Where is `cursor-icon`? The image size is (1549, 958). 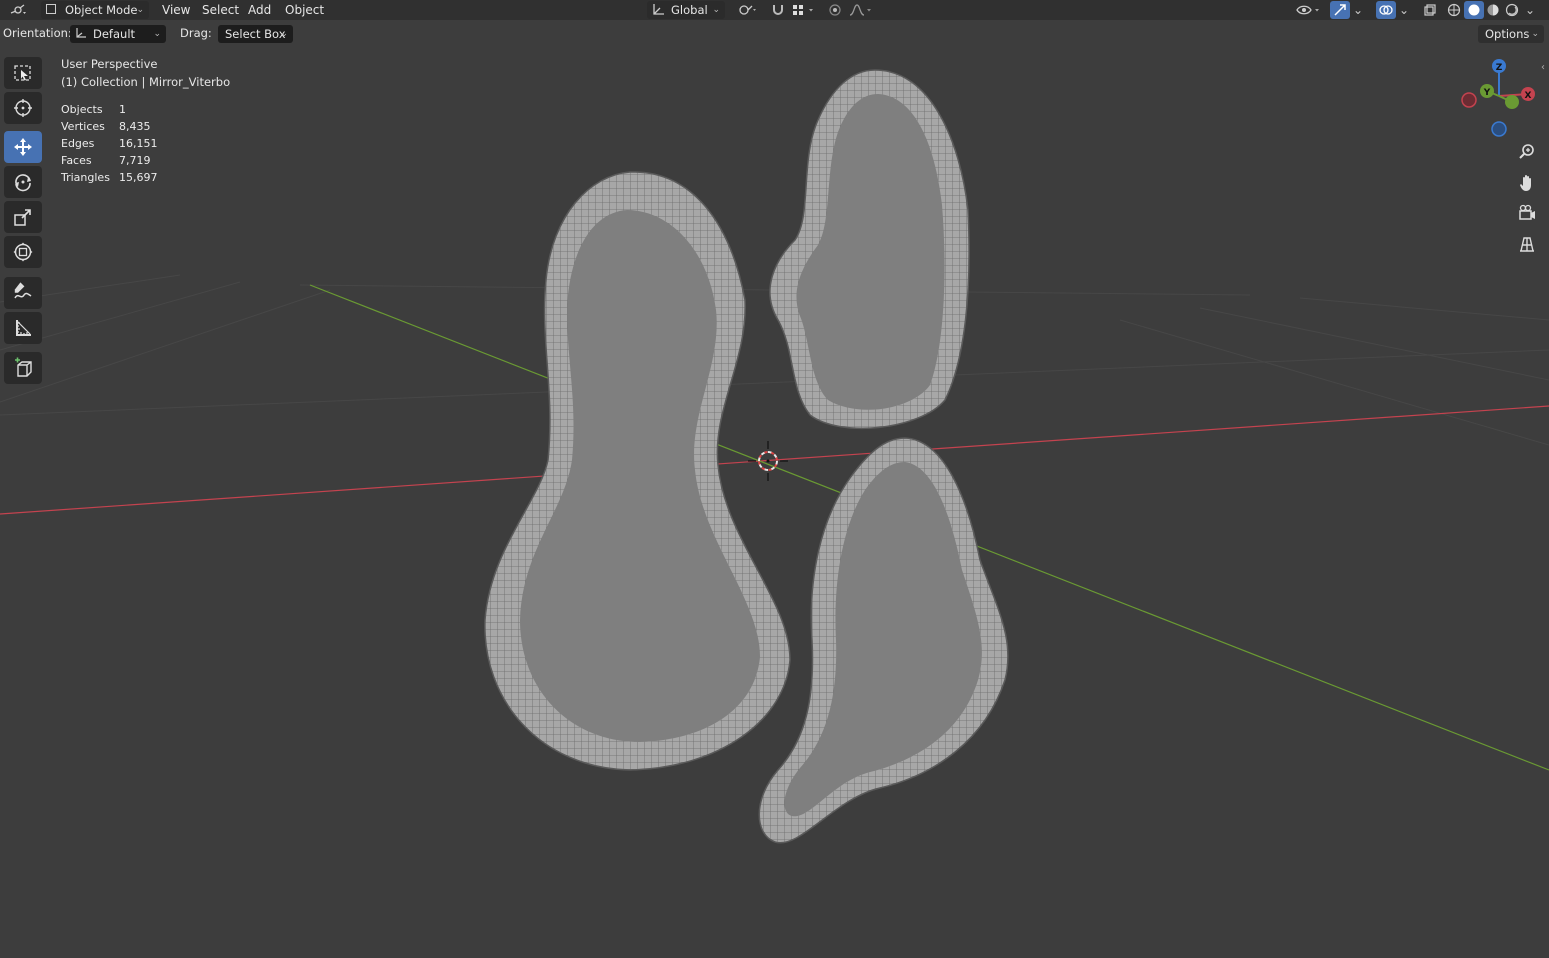
cursor-icon is located at coordinates (23, 108).